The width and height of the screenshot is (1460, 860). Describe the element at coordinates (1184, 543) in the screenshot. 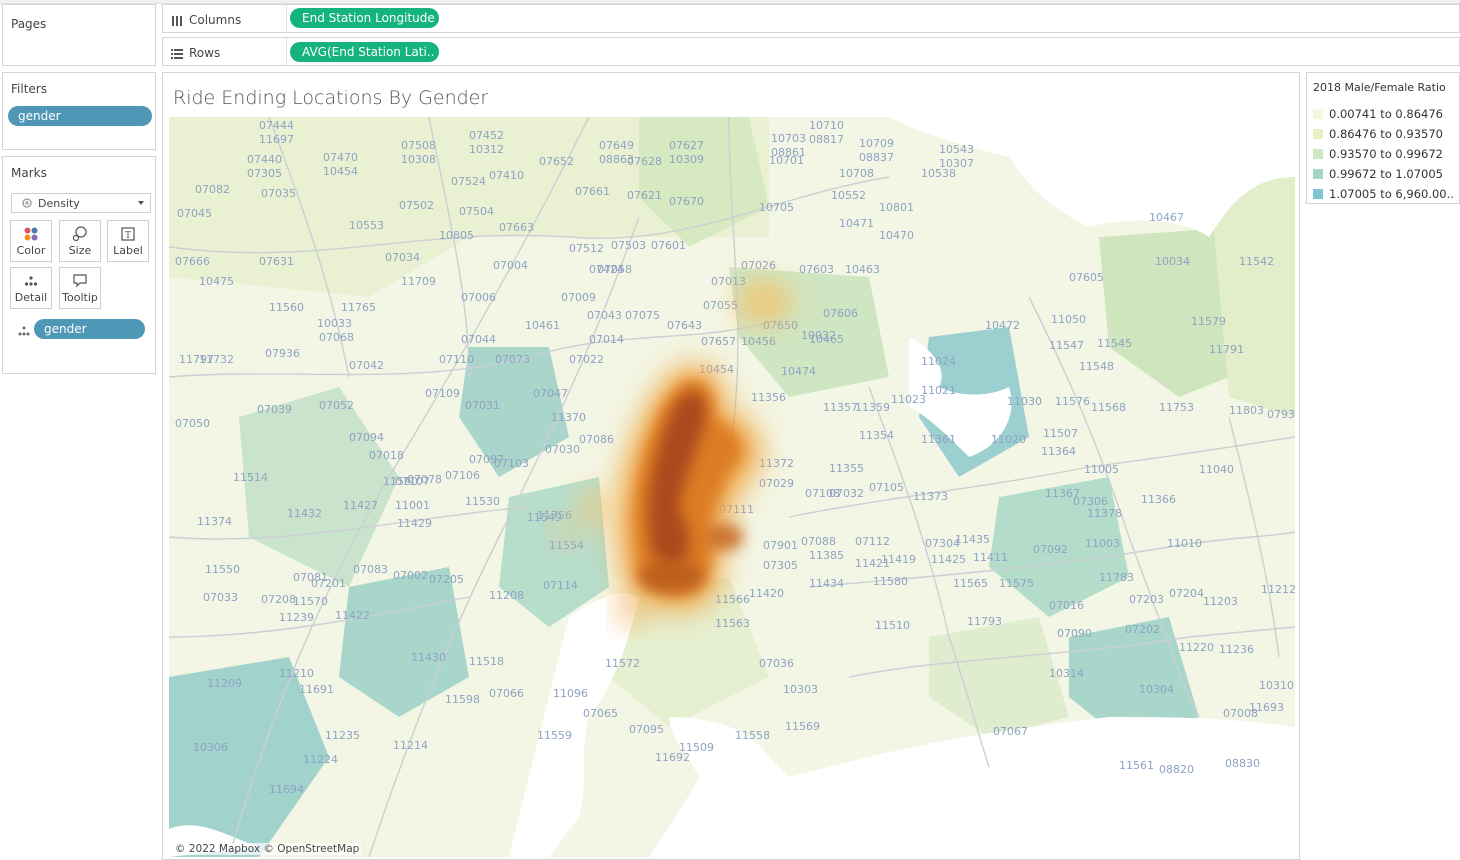

I see `zip-label: 11010` at that location.